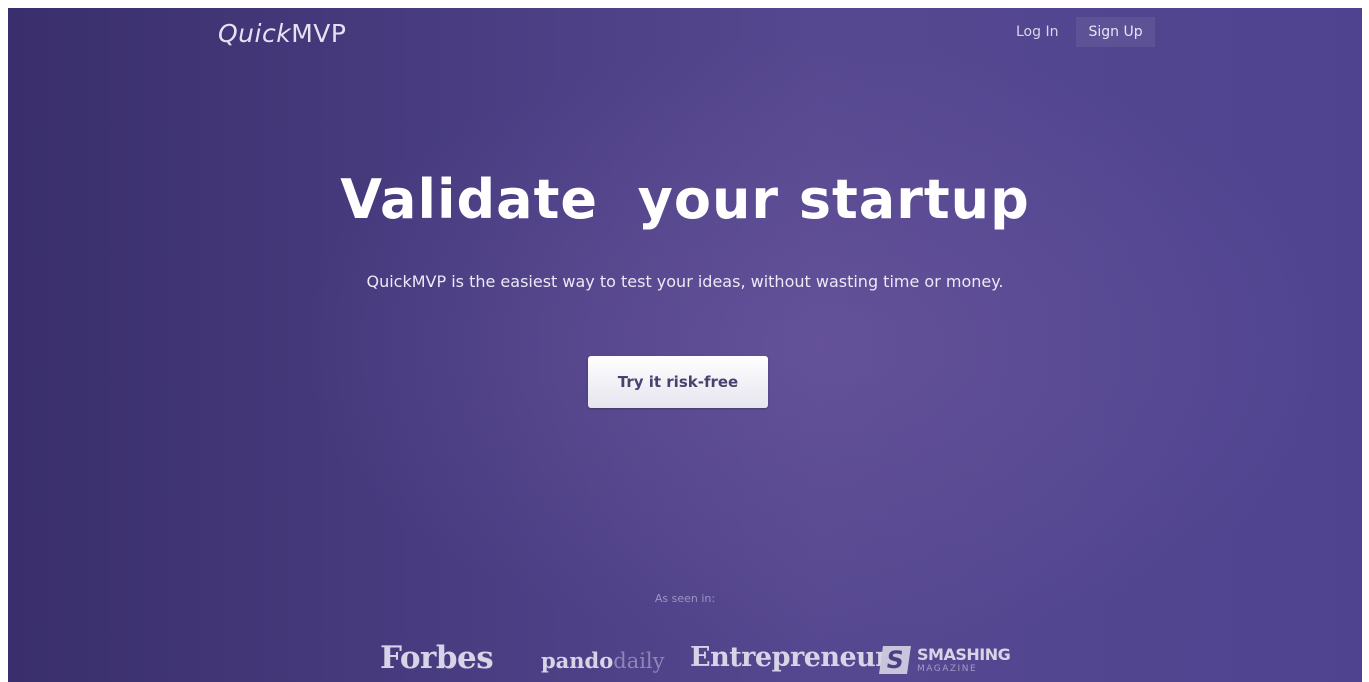 Image resolution: width=1369 pixels, height=682 pixels. What do you see at coordinates (319, 33) in the screenshot?
I see `logo-part-mvp: MVP` at bounding box center [319, 33].